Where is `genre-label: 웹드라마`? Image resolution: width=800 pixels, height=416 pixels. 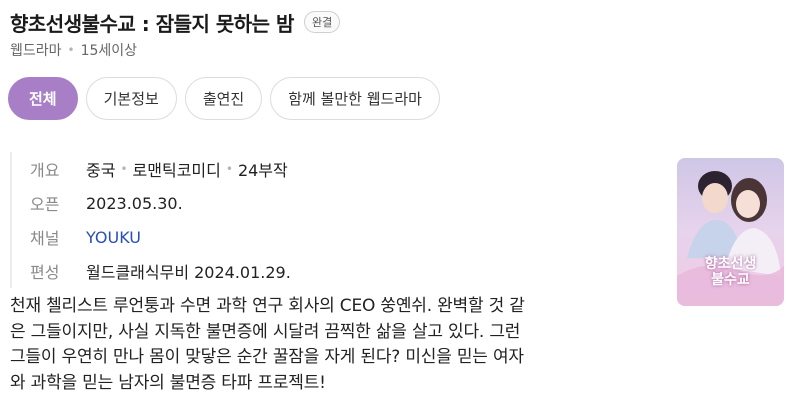
genre-label: 웹드라마 is located at coordinates (36, 51).